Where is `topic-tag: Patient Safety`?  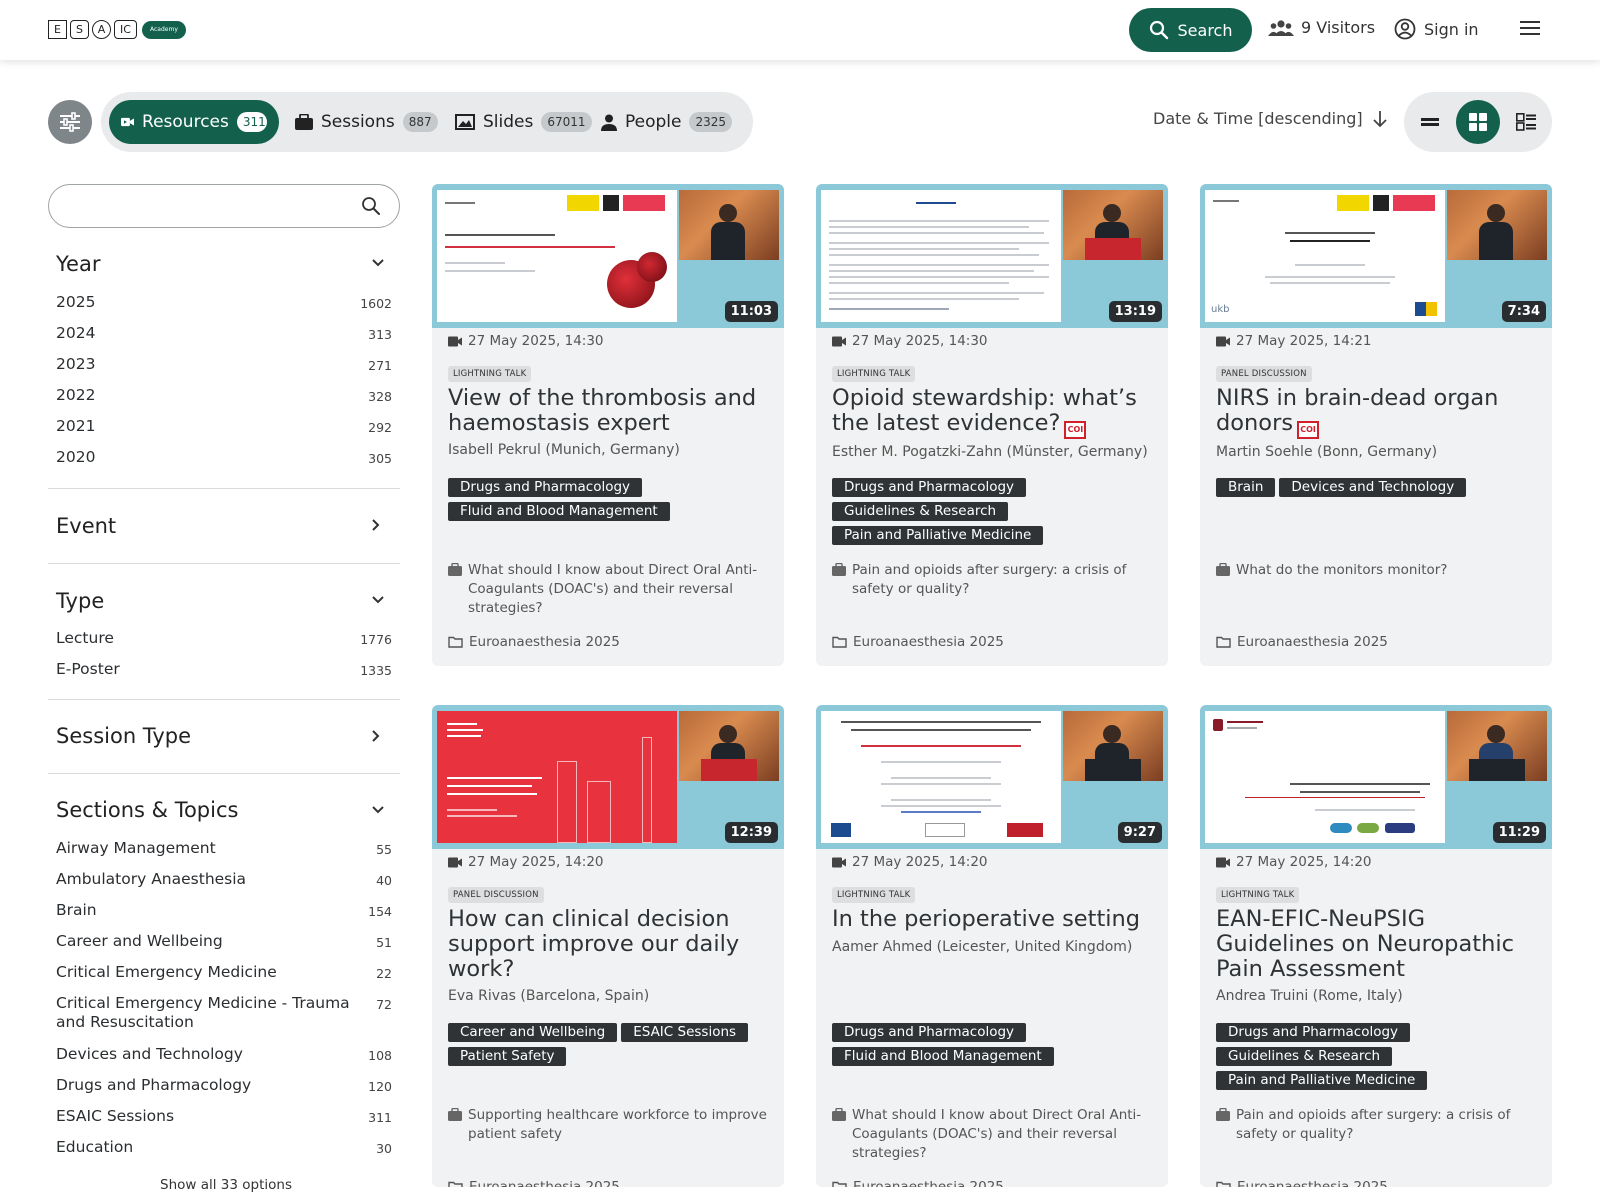 topic-tag: Patient Safety is located at coordinates (507, 1056).